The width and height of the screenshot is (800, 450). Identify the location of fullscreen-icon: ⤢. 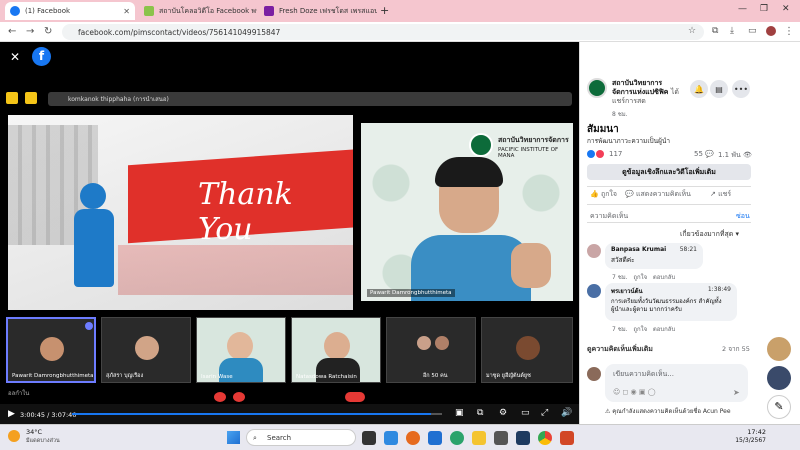
(544, 413).